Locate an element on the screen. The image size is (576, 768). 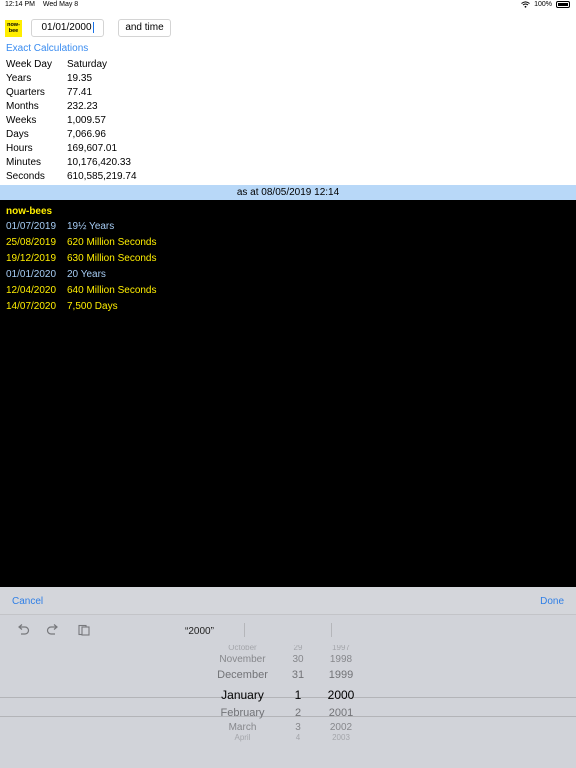
text-caret is located at coordinates (93, 27).